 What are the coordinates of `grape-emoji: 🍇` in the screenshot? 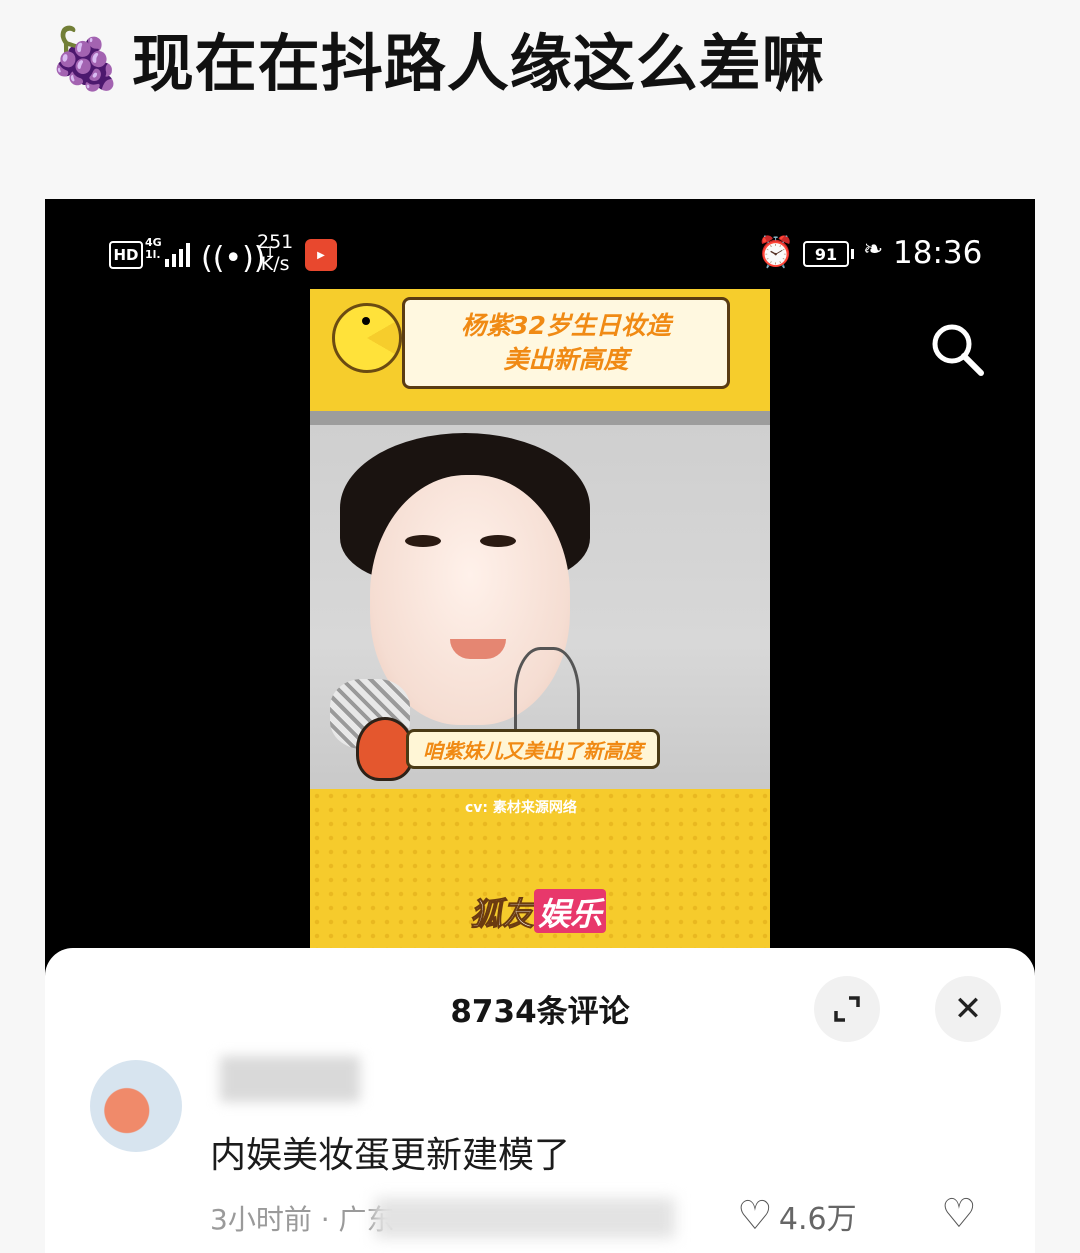 It's located at (86, 58).